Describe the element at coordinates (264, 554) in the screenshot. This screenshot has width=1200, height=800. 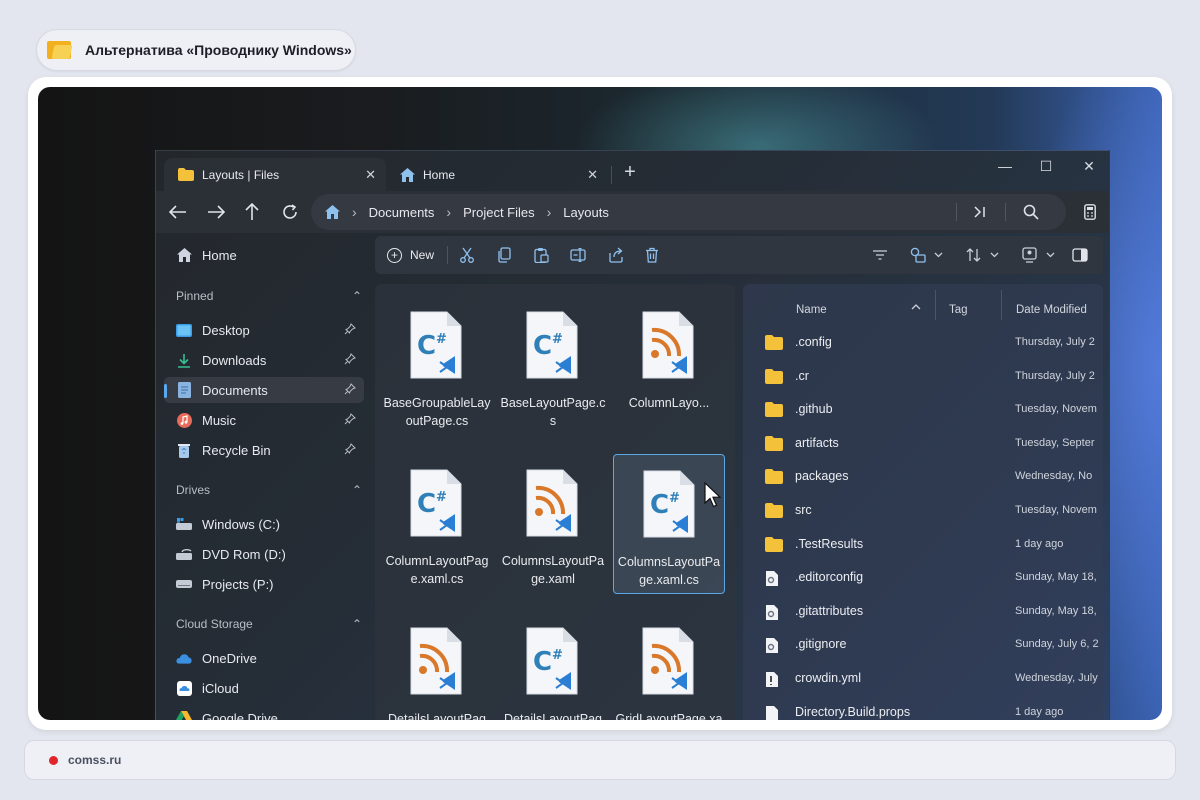
I see `sidebar-item-dvd-drive: DVD Rom (D:)` at that location.